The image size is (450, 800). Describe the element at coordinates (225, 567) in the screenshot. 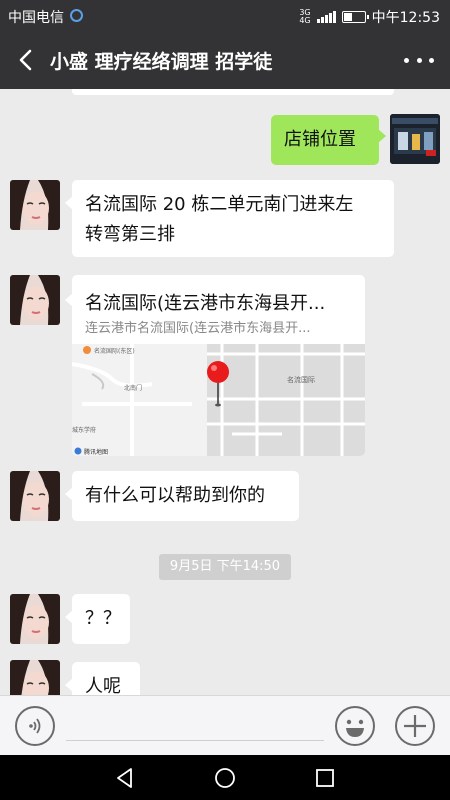

I see `message-timestamp: 9月5日 下午14:50` at that location.